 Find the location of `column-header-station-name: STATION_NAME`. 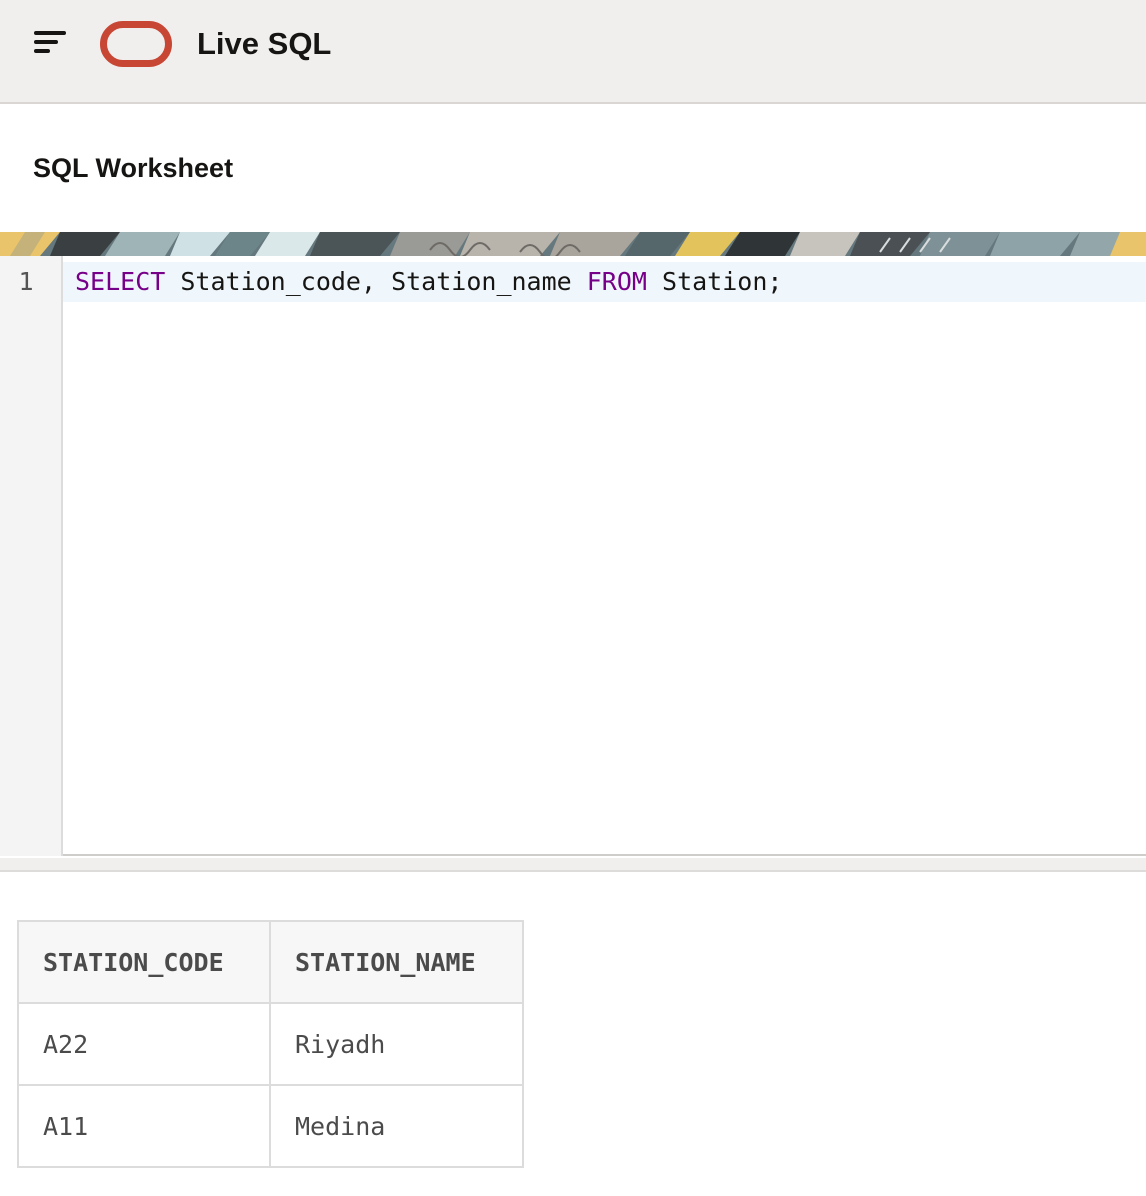

column-header-station-name: STATION_NAME is located at coordinates (396, 962).